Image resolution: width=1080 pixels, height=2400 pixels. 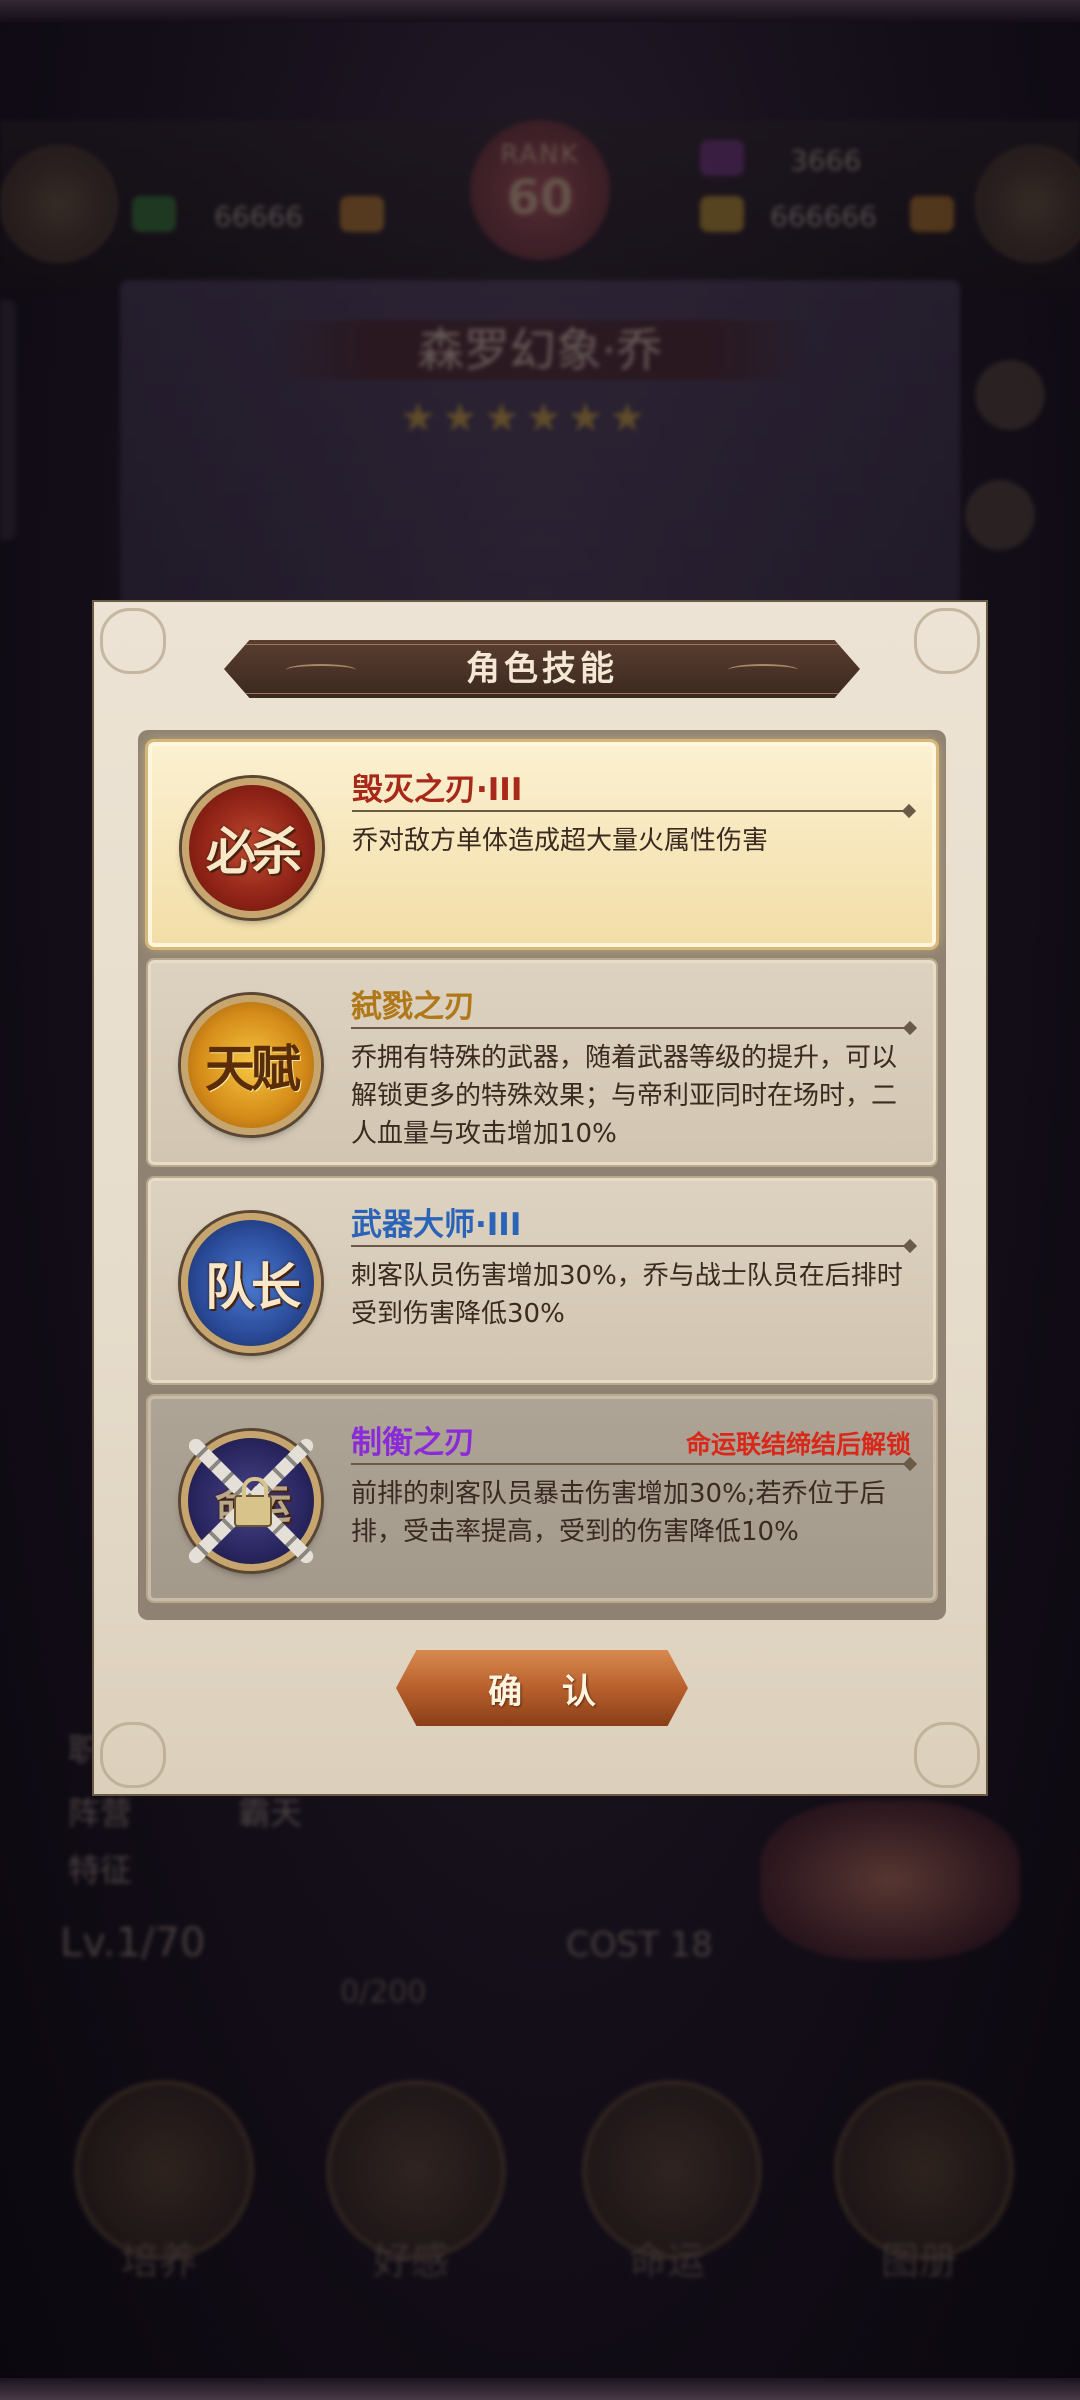 I want to click on talent-icon: 天赋, so click(x=251, y=1065).